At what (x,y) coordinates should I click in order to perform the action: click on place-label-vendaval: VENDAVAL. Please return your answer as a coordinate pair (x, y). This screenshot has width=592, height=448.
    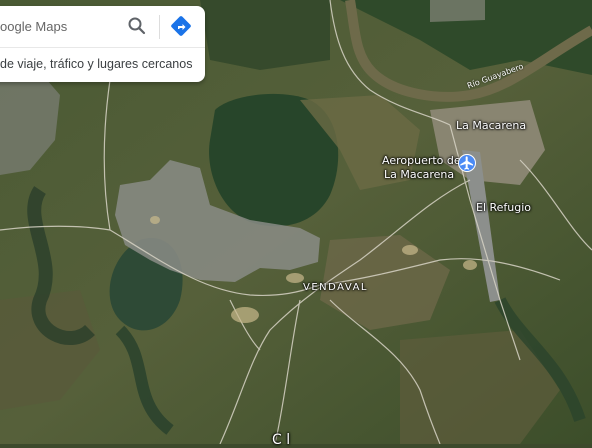
    Looking at the image, I should click on (335, 287).